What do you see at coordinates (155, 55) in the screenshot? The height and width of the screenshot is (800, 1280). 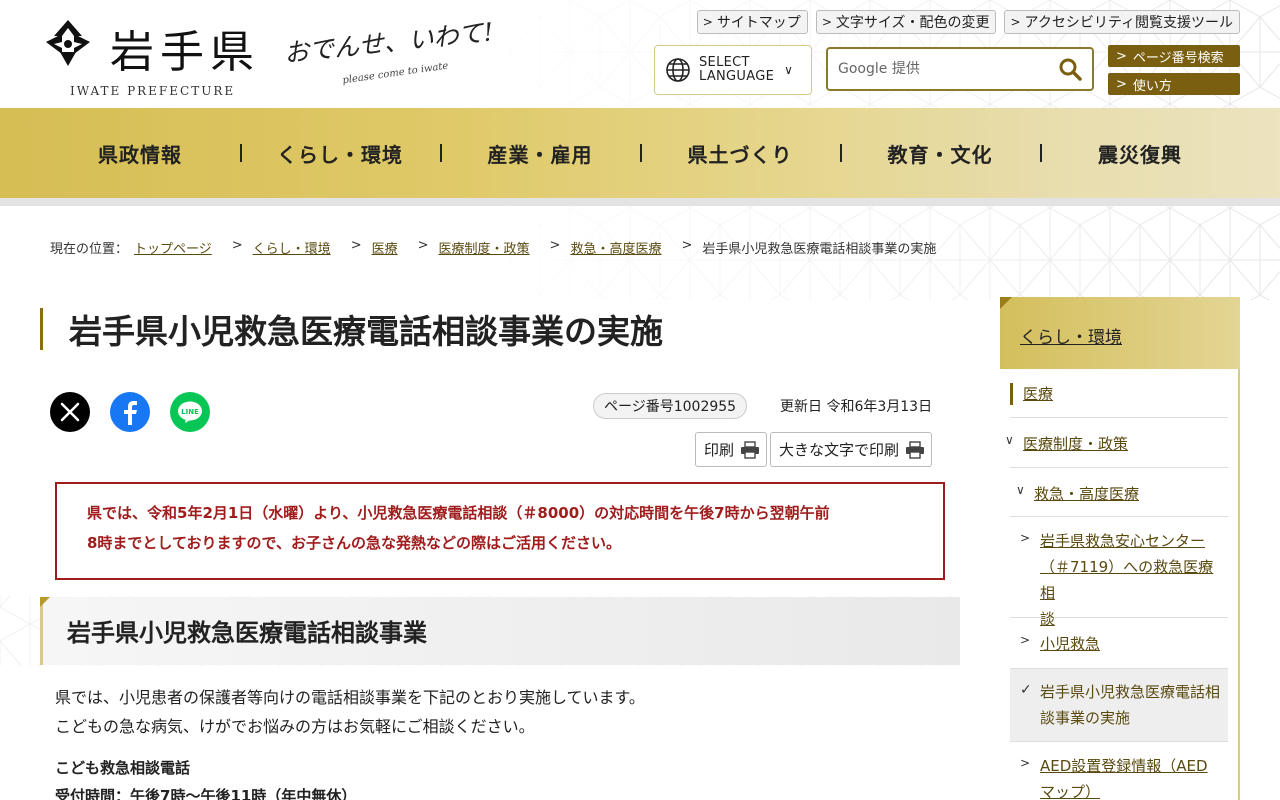 I see `site-logo: 岩手県 IWATE PREFECTURE` at bounding box center [155, 55].